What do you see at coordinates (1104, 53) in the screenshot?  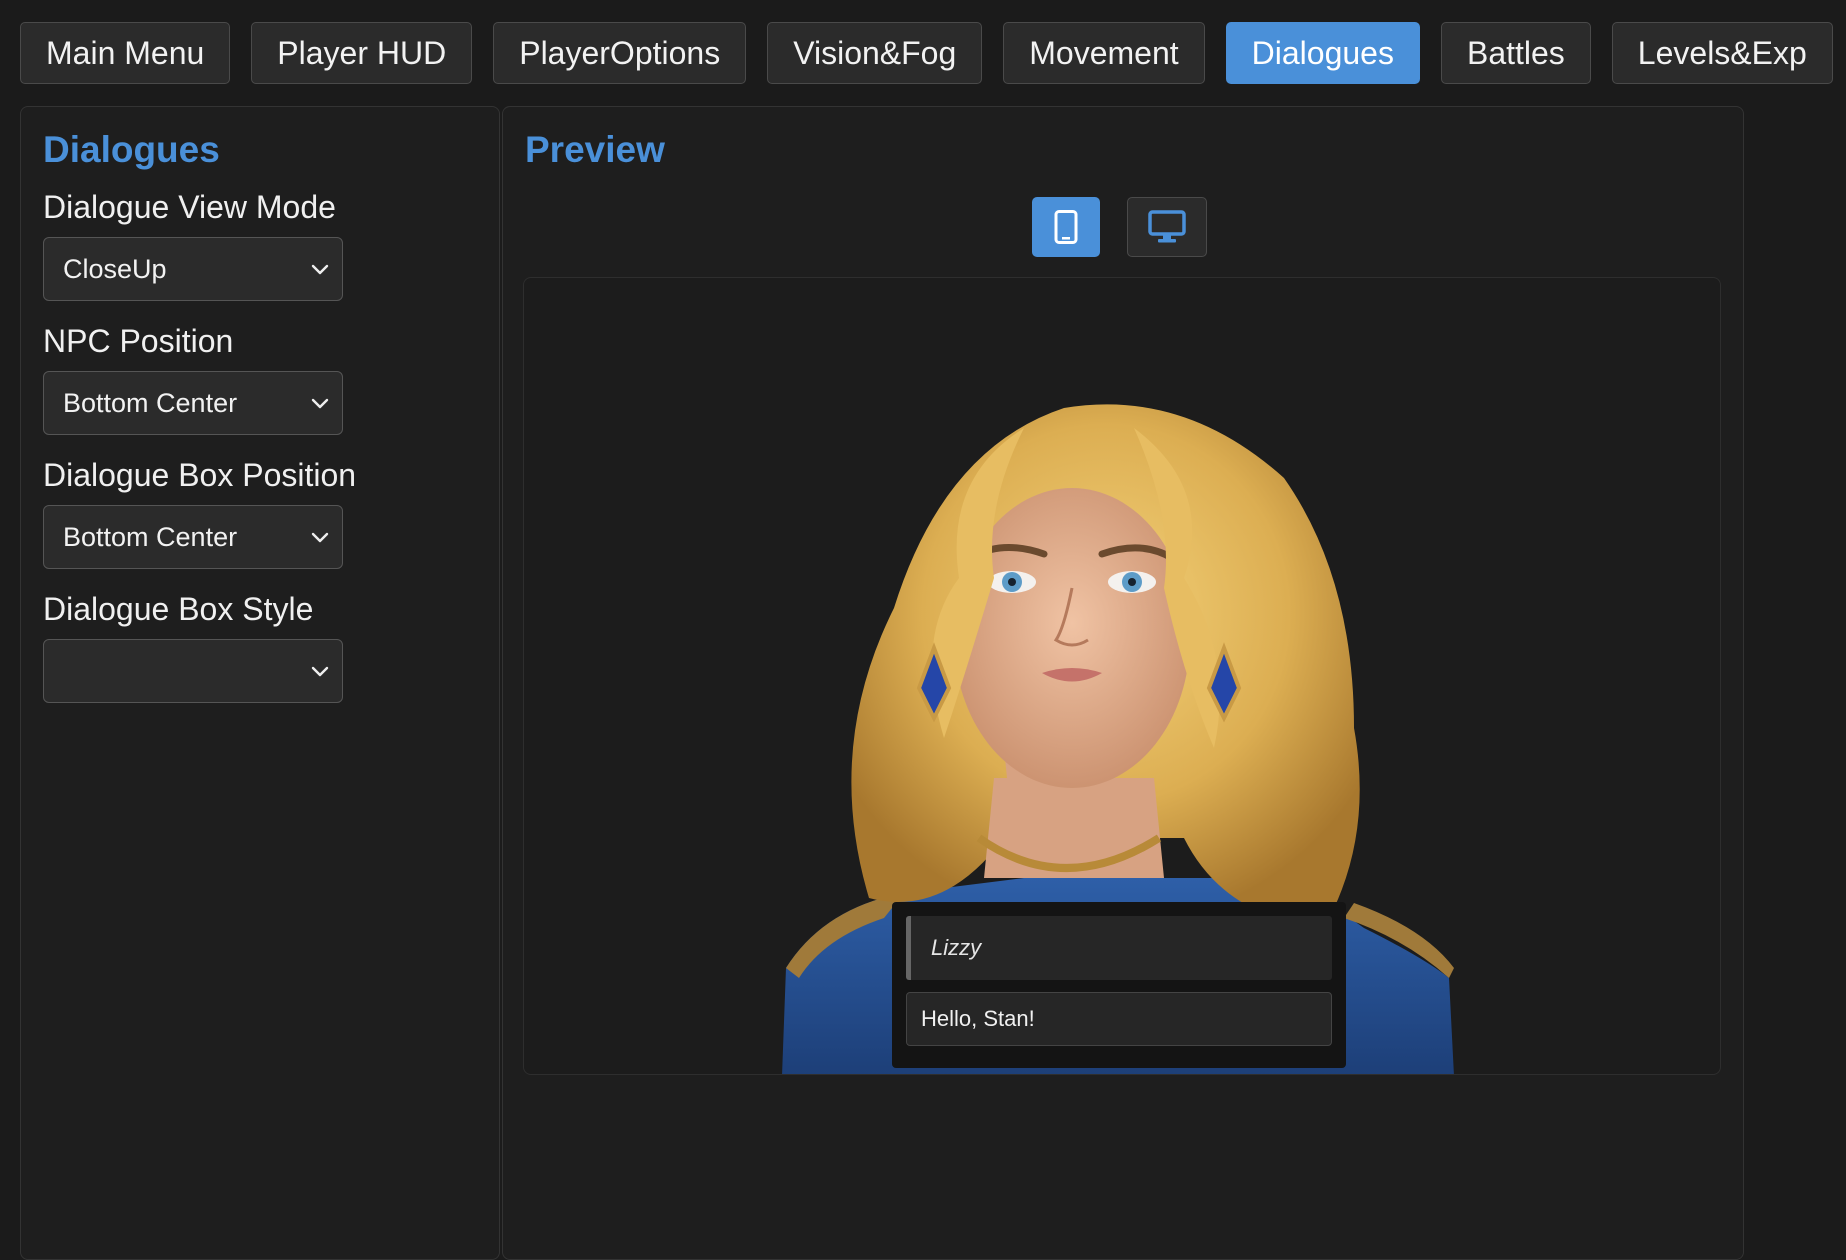 I see `tab-movement: Movement` at bounding box center [1104, 53].